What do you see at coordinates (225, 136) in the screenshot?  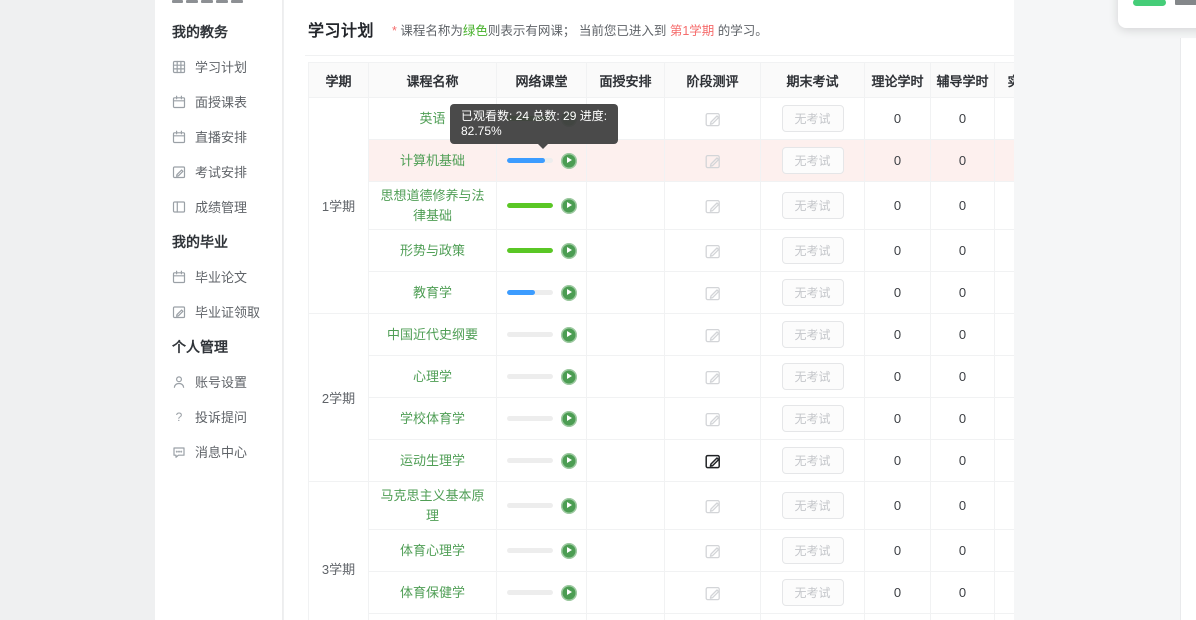 I see `sidebar-item: 直播安排` at bounding box center [225, 136].